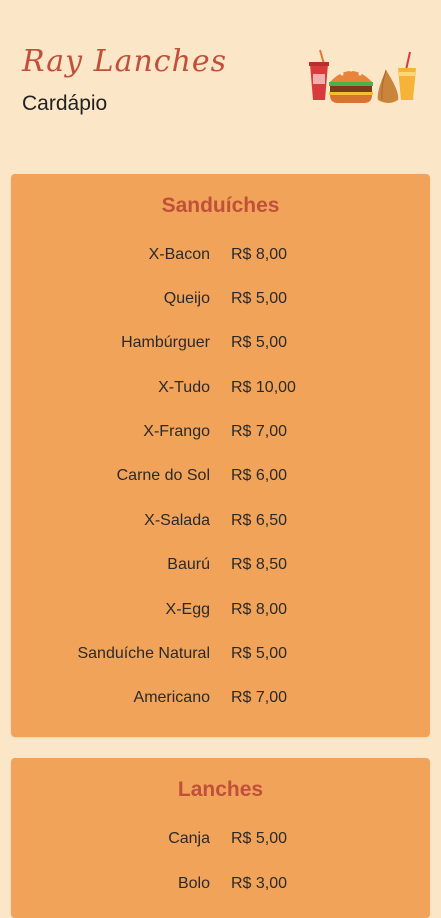 Image resolution: width=441 pixels, height=918 pixels. What do you see at coordinates (362, 76) in the screenshot?
I see `snack-food-icon` at bounding box center [362, 76].